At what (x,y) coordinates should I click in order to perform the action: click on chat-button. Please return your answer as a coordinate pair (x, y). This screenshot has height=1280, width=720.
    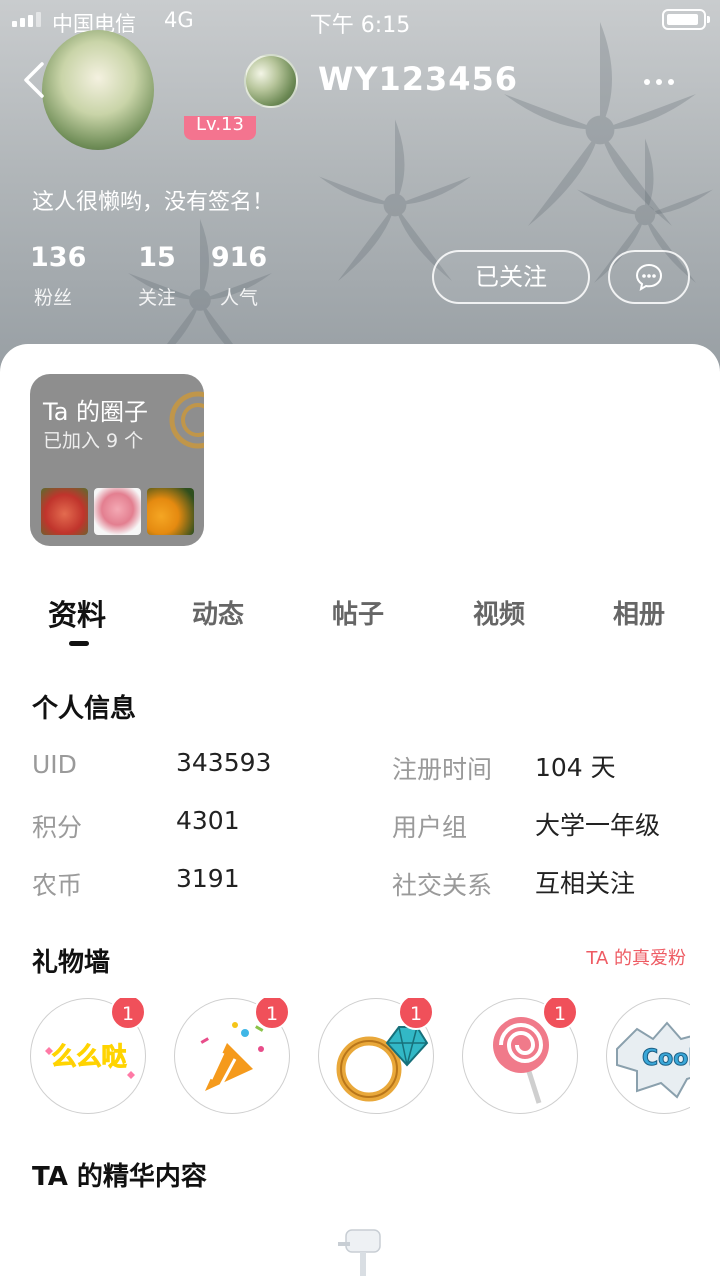
    Looking at the image, I should click on (649, 277).